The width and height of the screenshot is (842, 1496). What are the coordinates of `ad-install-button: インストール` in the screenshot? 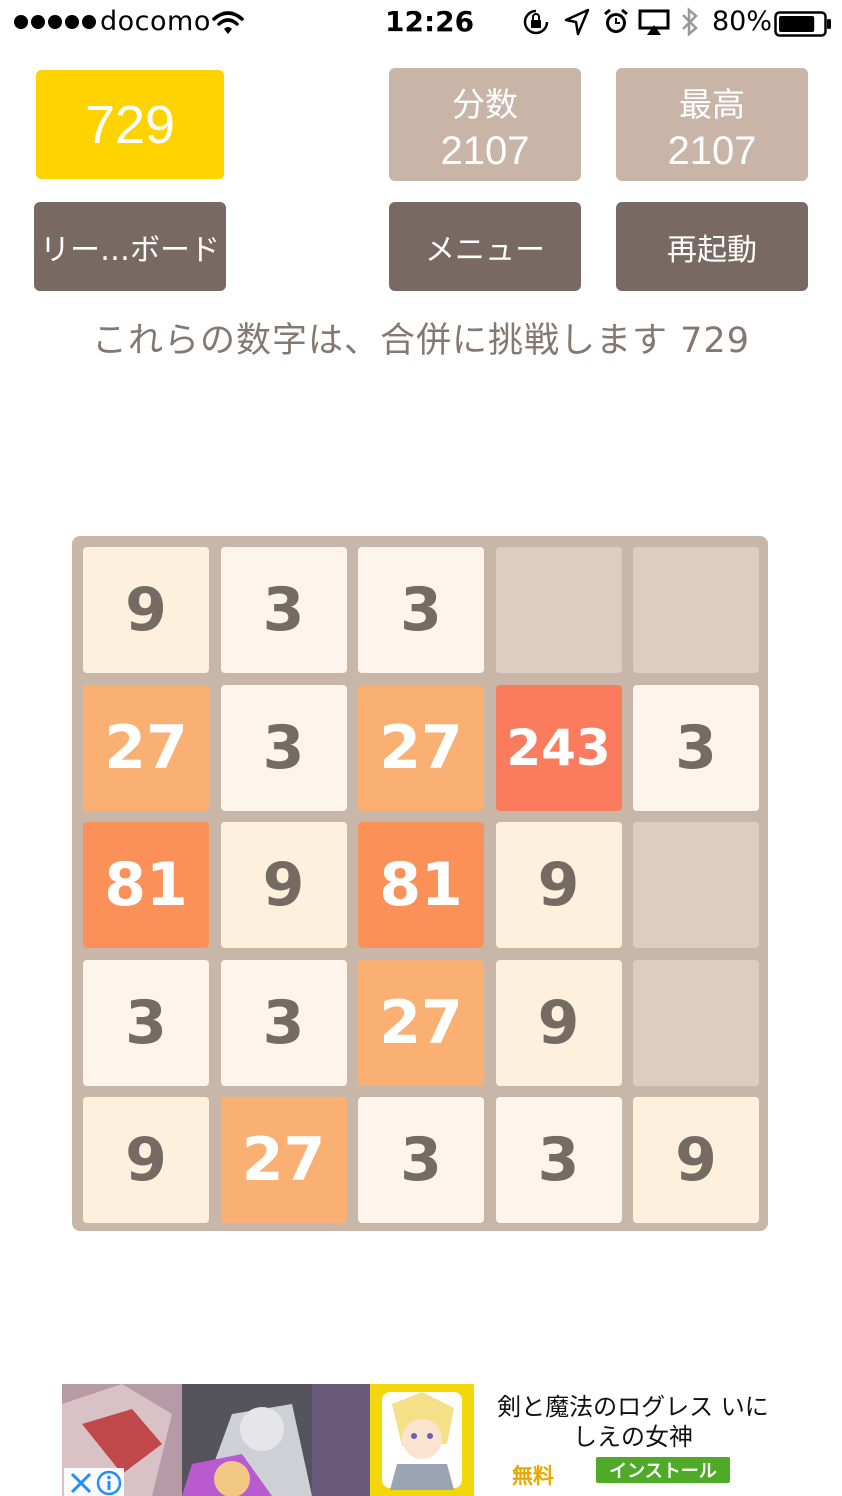 It's located at (663, 1470).